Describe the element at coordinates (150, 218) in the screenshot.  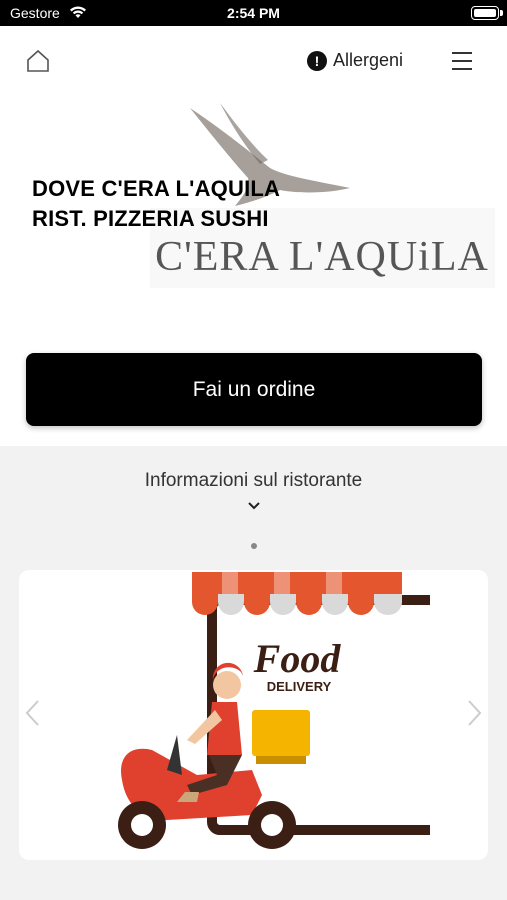
I see `restaurant-name-line2: RIST. PIZZERIA SUSHI` at that location.